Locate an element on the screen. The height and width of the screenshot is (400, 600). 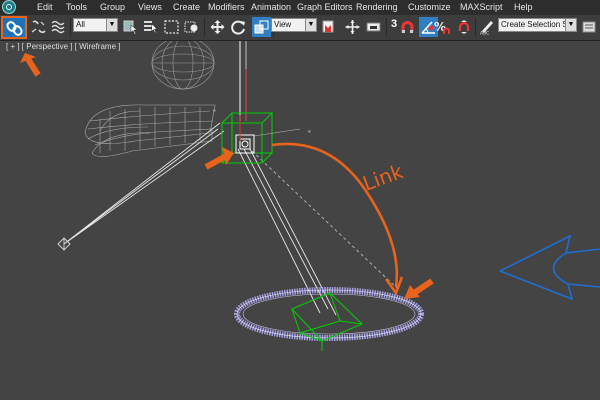
use-pivot-center-button is located at coordinates (328, 27).